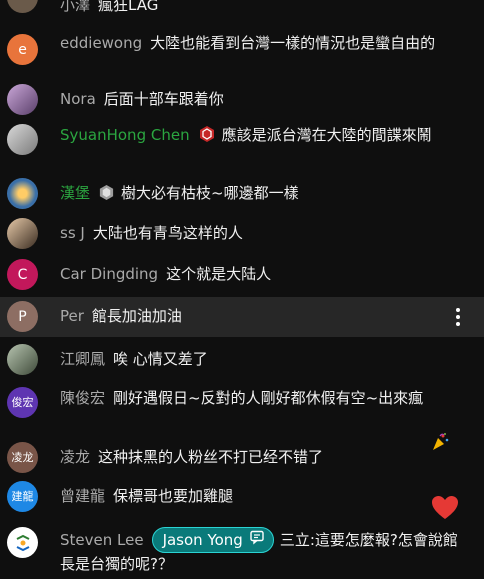 This screenshot has width=484, height=579. Describe the element at coordinates (257, 540) in the screenshot. I see `comment-icon` at that location.